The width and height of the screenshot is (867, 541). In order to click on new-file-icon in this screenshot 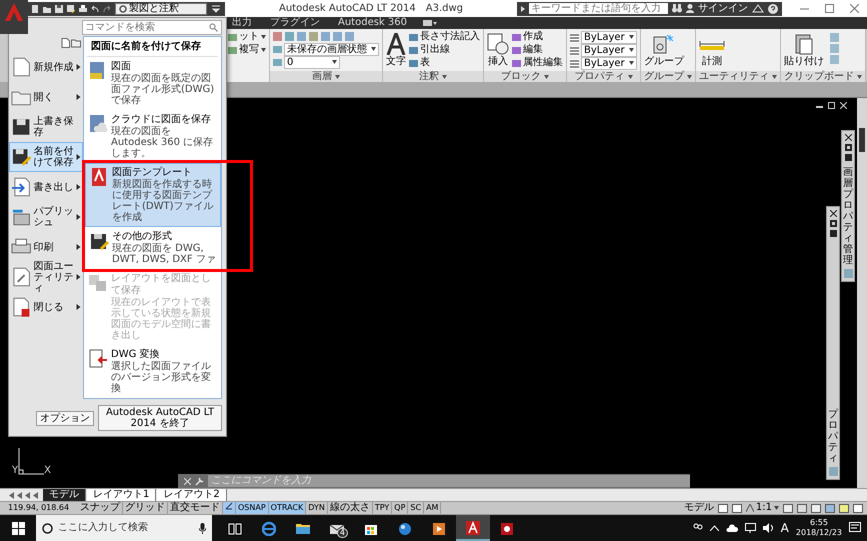, I will do `click(35, 8)`.